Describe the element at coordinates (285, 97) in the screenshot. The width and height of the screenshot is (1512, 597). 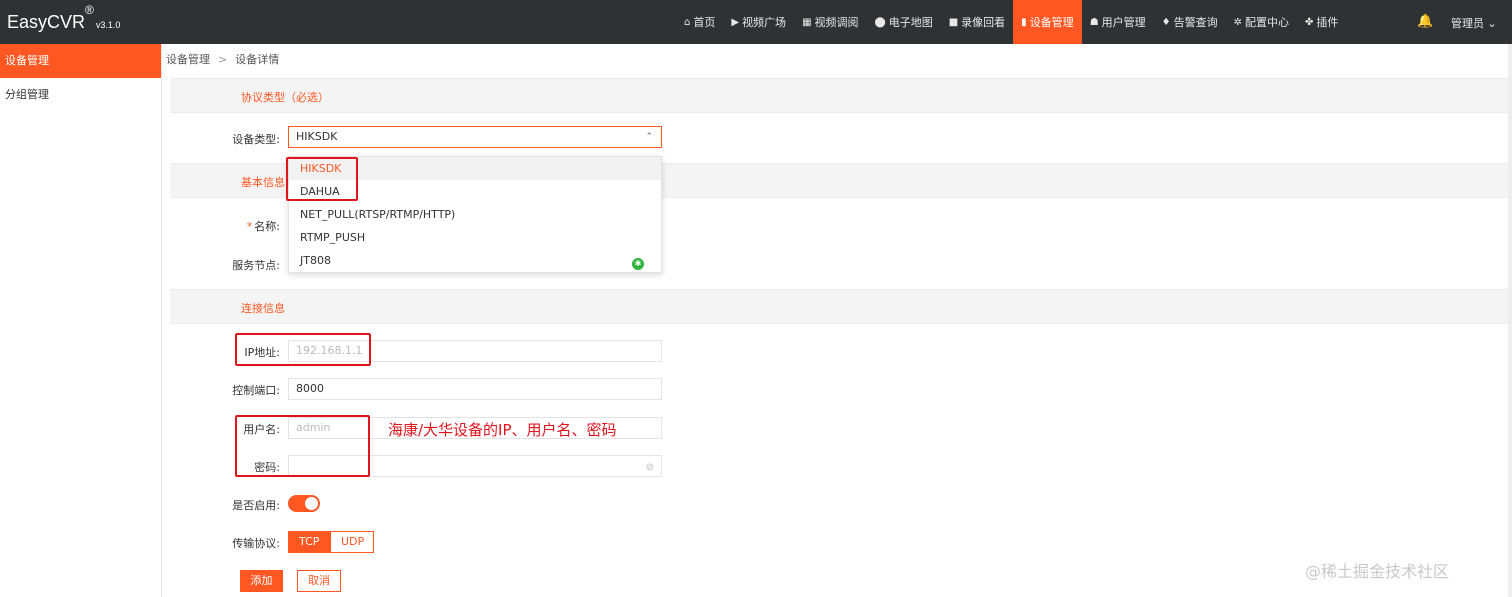
I see `section-protocol-title: 协议类型（必选）` at that location.